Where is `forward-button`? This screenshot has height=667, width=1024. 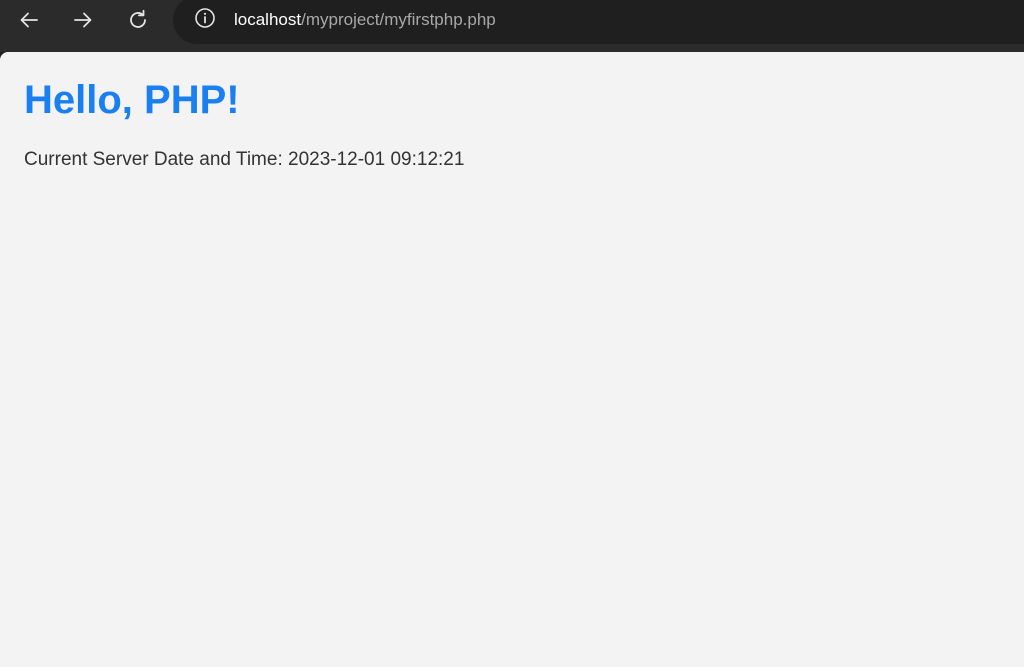 forward-button is located at coordinates (83, 20).